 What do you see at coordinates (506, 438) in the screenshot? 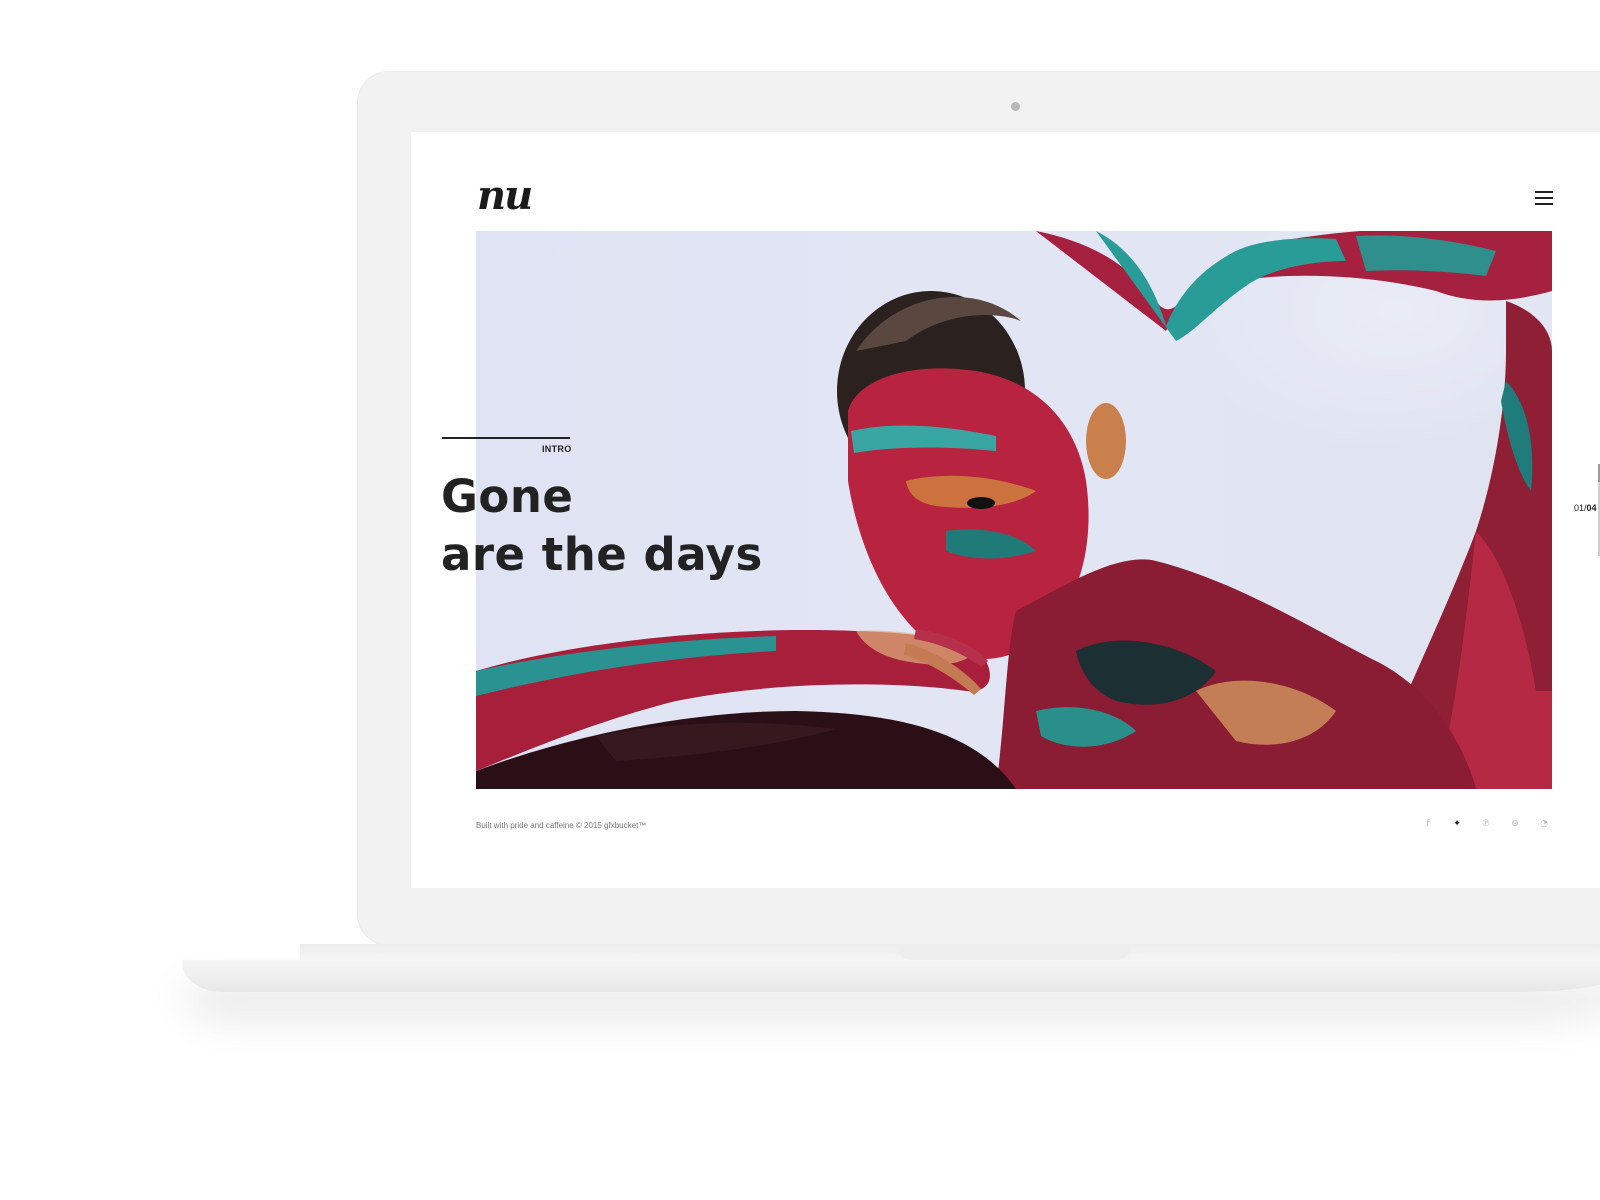
I see `intro-rule` at bounding box center [506, 438].